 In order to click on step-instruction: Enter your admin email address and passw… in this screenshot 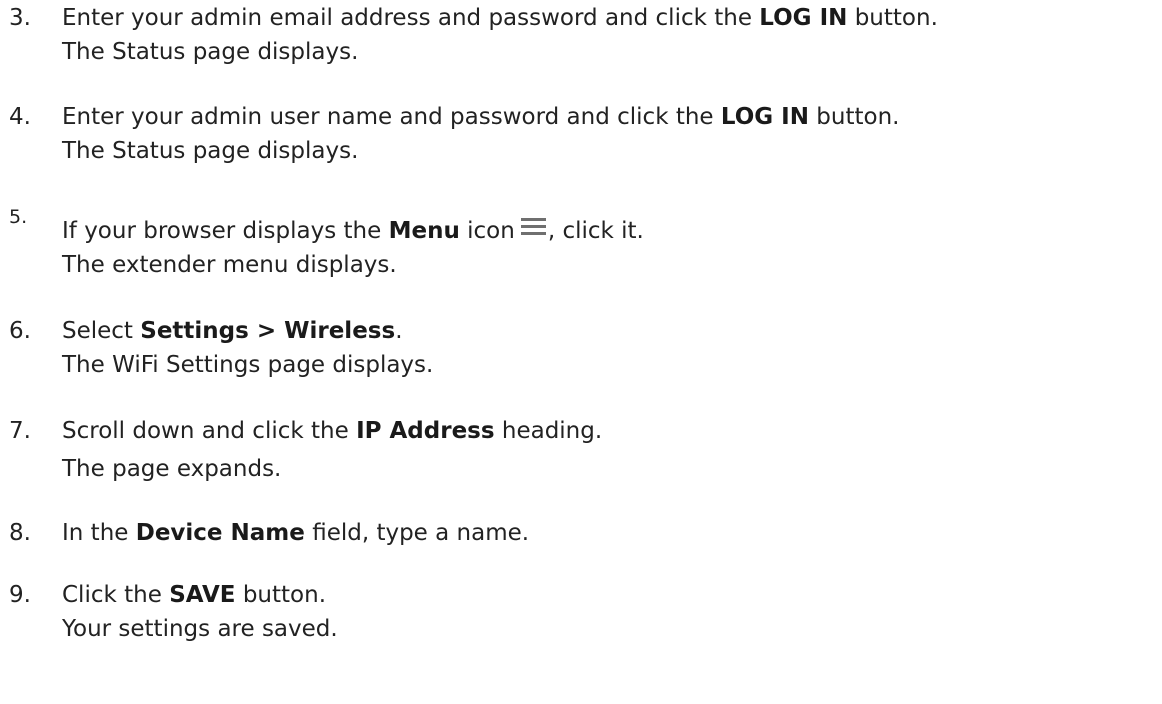, I will do `click(500, 18)`.